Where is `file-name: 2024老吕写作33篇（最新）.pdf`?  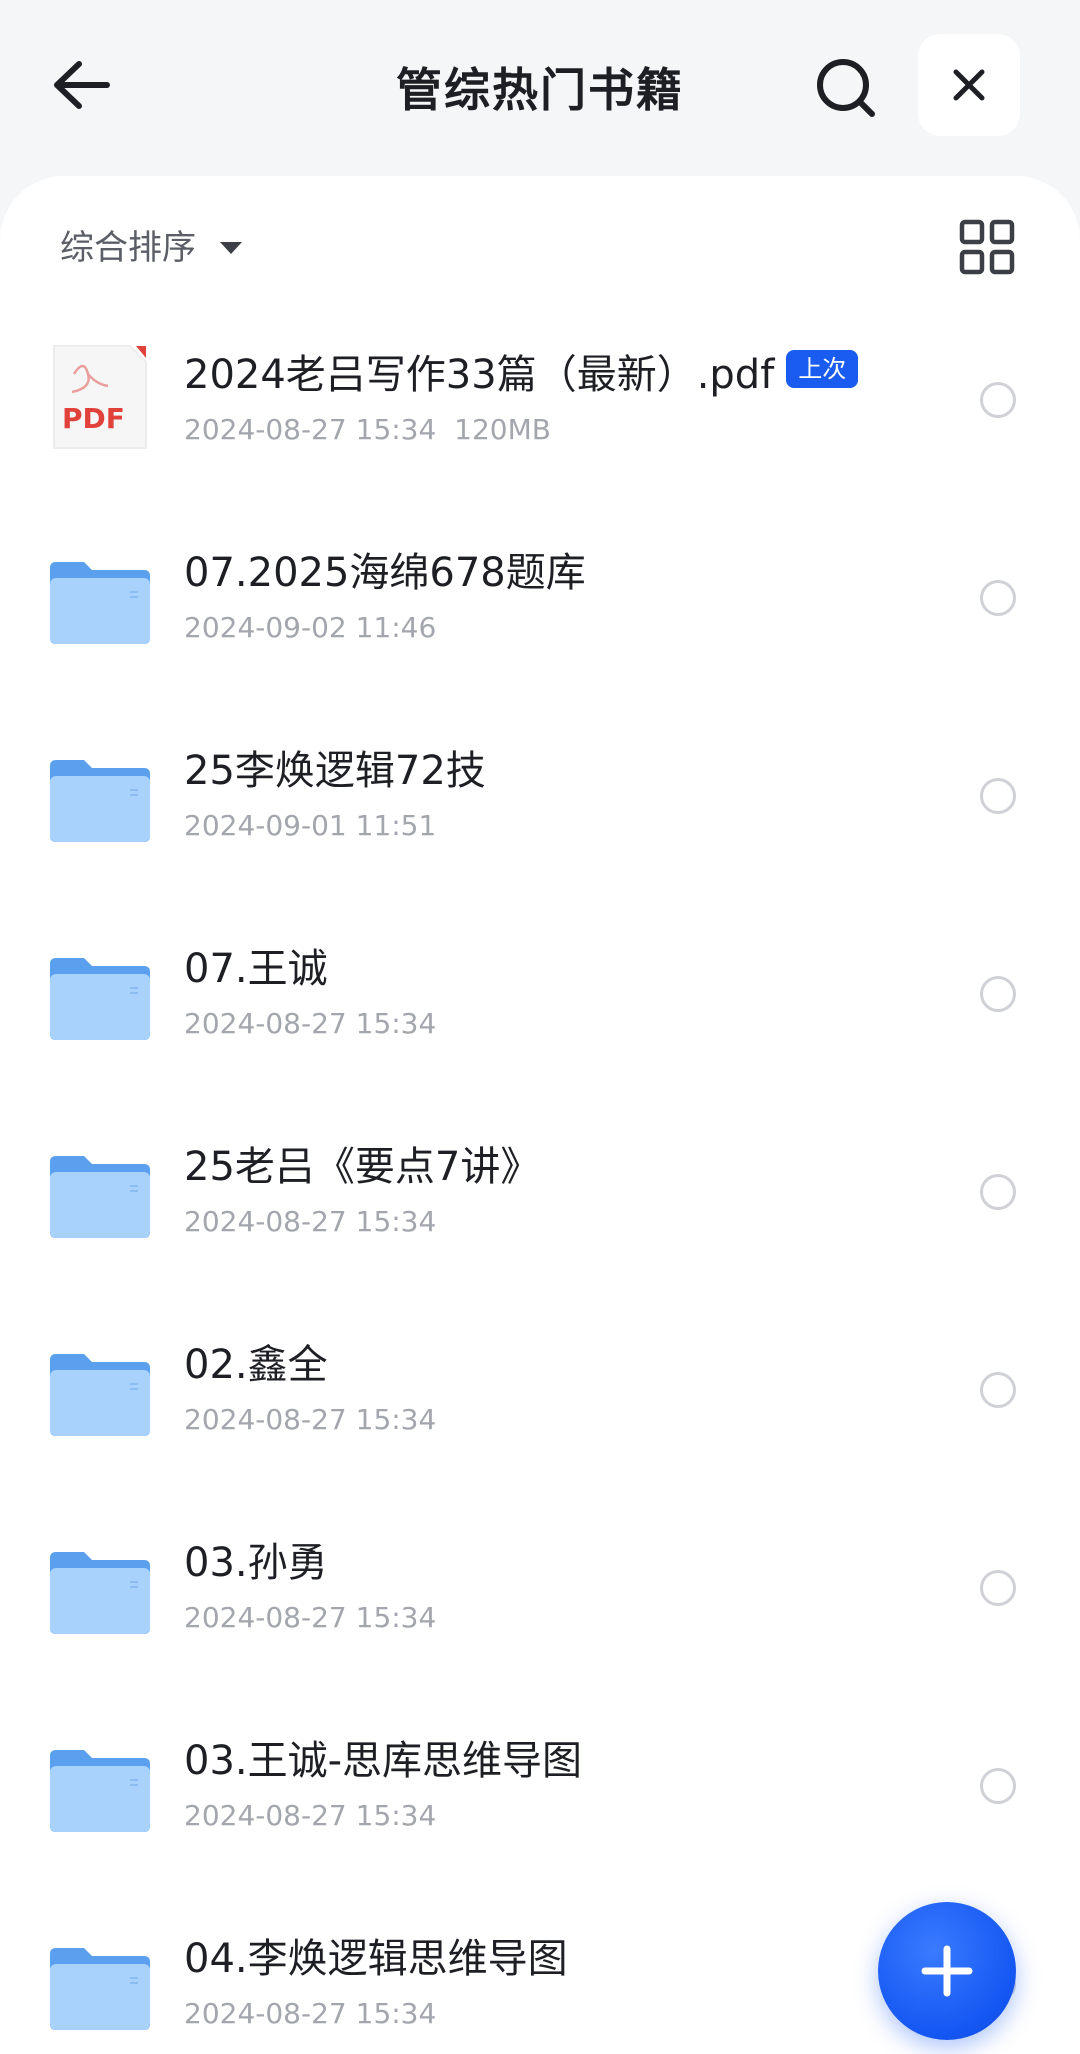
file-name: 2024老吕写作33篇（最新）.pdf is located at coordinates (479, 375).